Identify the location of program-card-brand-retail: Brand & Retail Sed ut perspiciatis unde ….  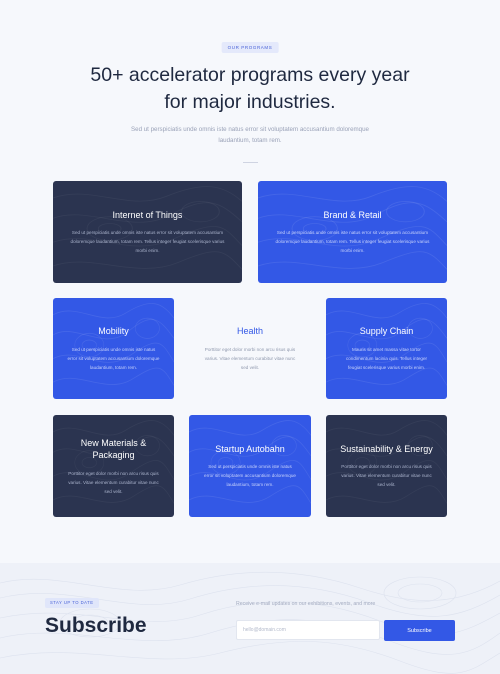
(352, 232).